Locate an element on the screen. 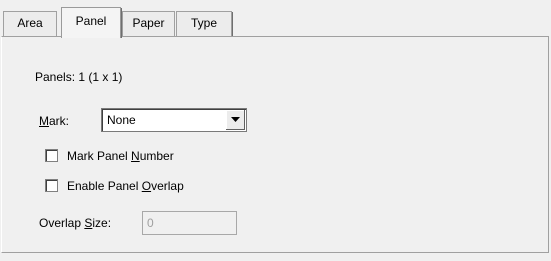 This screenshot has width=551, height=261. chevron-down-icon is located at coordinates (235, 119).